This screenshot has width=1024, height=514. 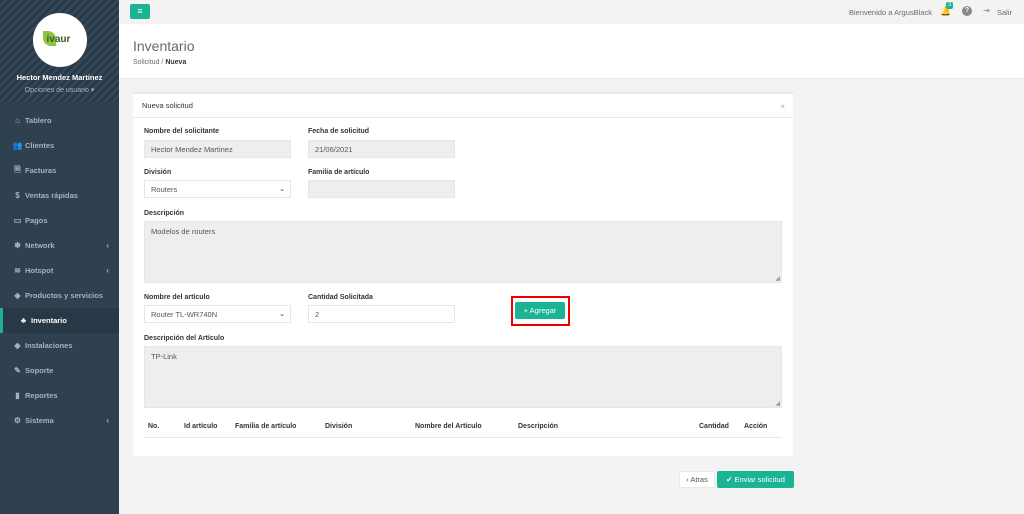 I want to click on articulo-select: Router TL-WR740N ⌄, so click(x=217, y=314).